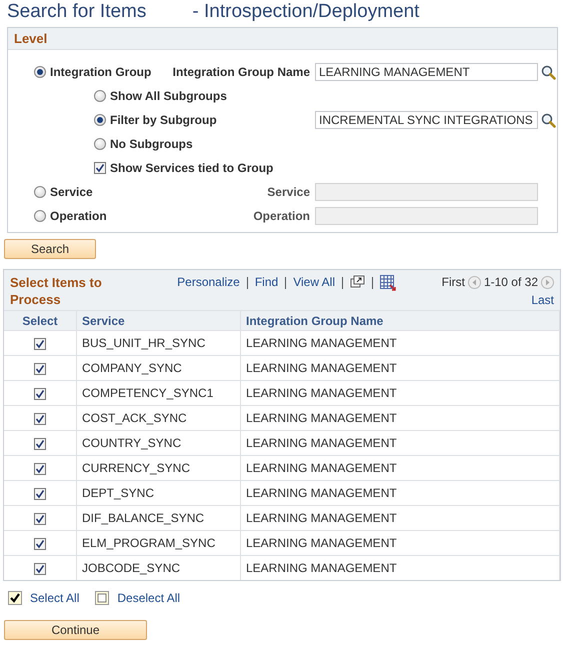  I want to click on new-window-icon, so click(357, 282).